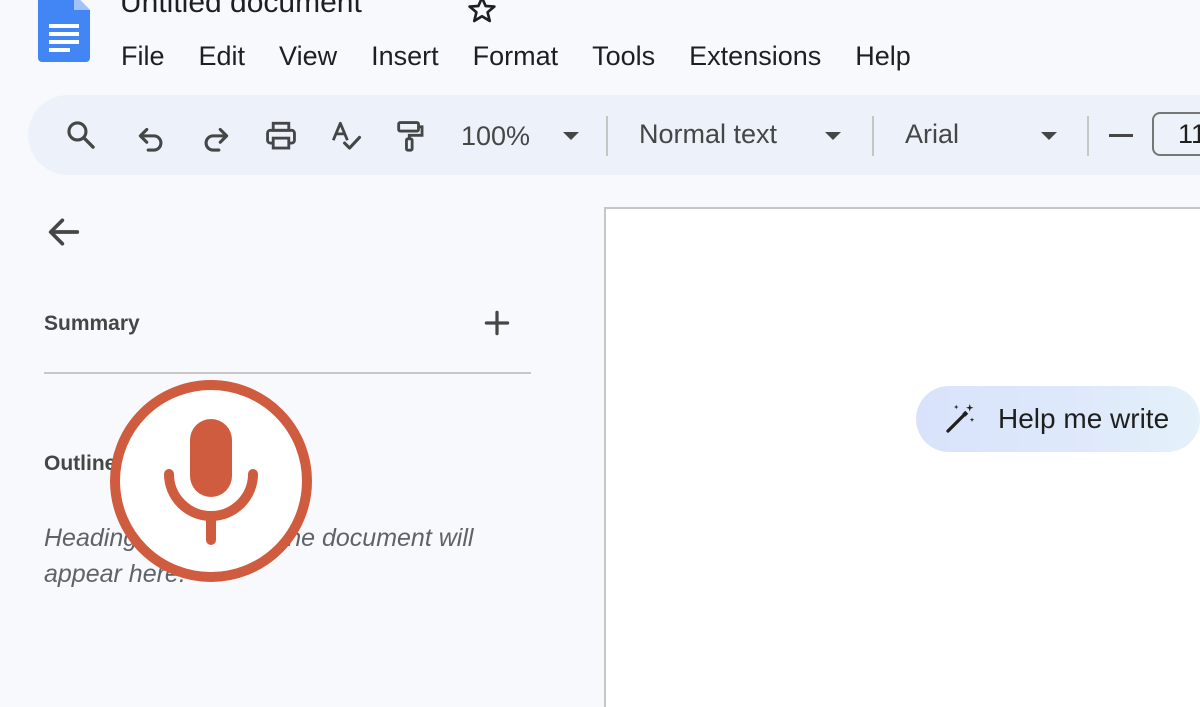 Image resolution: width=1200 pixels, height=707 pixels. I want to click on font-dropdown-icon, so click(1049, 136).